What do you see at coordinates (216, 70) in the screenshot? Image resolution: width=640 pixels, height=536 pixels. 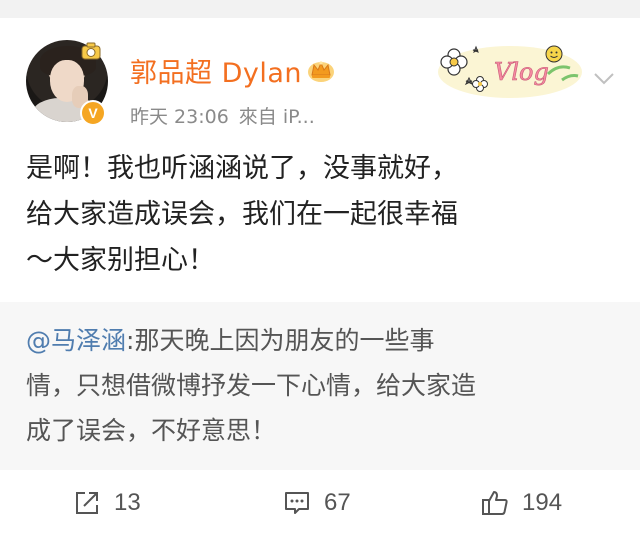 I see `username: 郭品超 Dylan` at bounding box center [216, 70].